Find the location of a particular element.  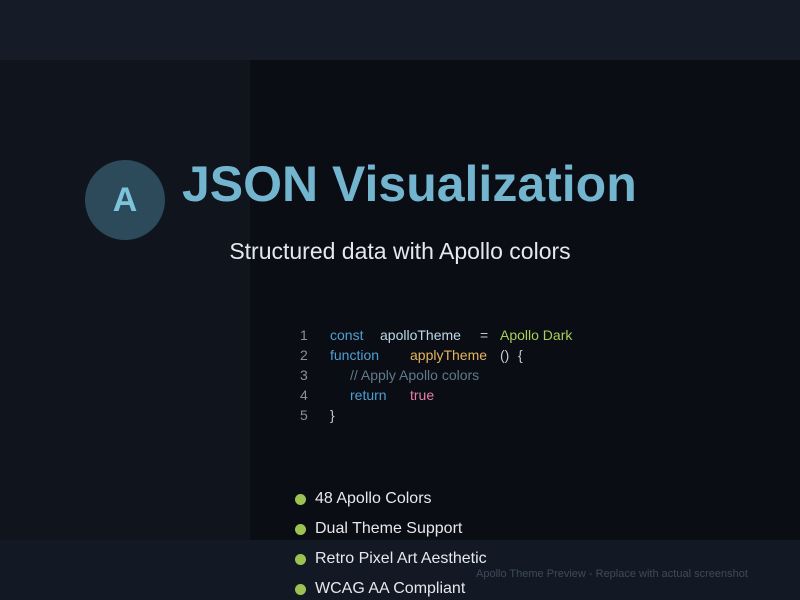

code-keyword: const is located at coordinates (347, 335).